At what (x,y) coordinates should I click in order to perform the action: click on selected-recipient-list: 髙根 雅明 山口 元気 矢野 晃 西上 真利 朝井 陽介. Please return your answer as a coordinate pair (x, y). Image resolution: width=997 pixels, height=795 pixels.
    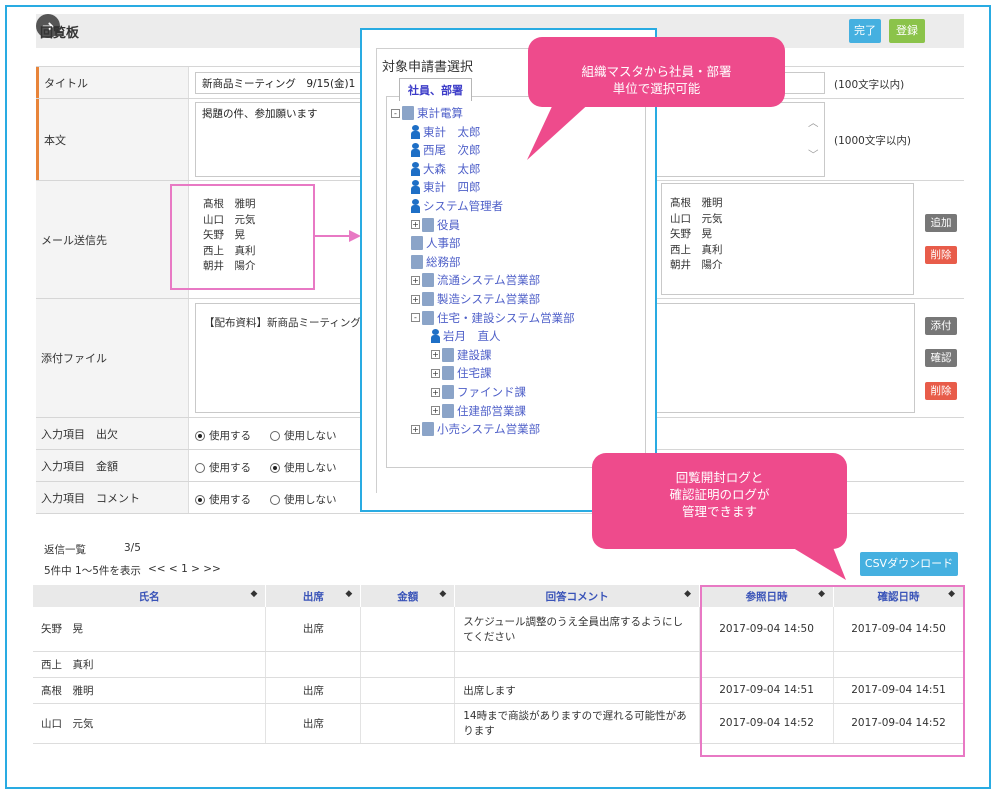
    Looking at the image, I should click on (787, 239).